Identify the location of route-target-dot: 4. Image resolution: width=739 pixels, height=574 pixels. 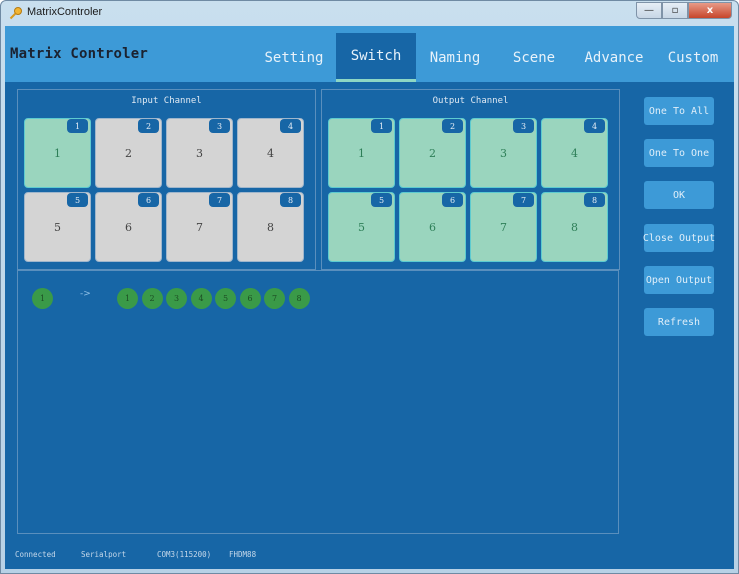
(201, 298).